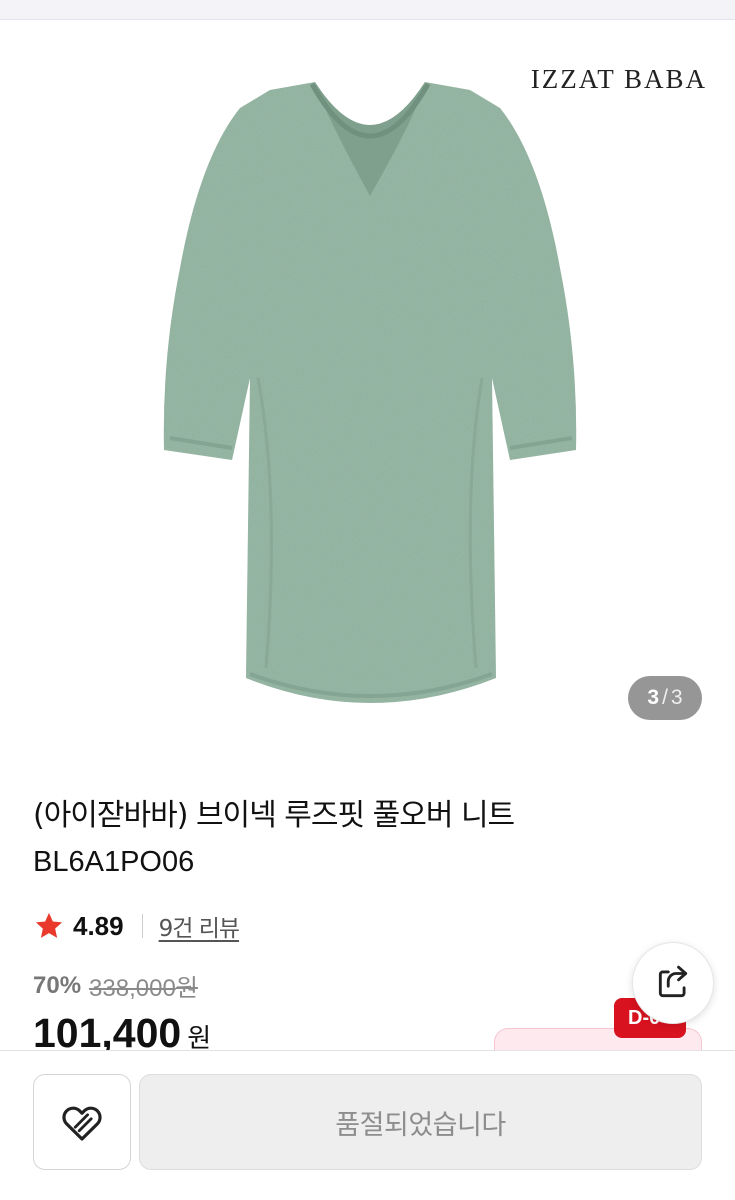 The width and height of the screenshot is (735, 1200). What do you see at coordinates (186, 988) in the screenshot?
I see `original-price-unit: 원` at bounding box center [186, 988].